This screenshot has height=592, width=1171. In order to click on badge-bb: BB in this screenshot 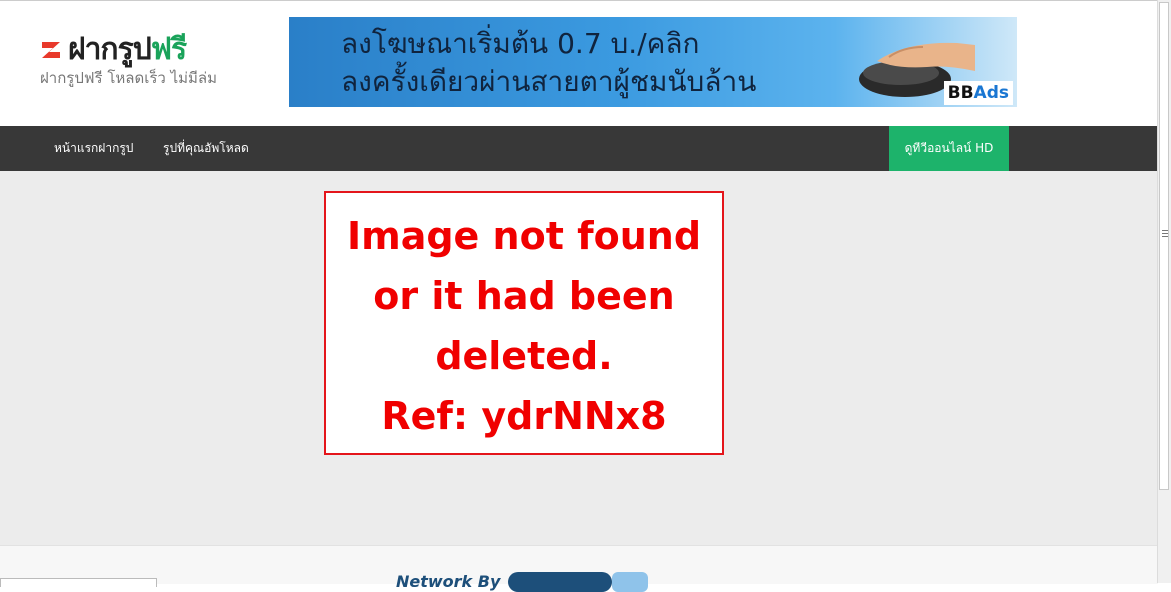, I will do `click(960, 93)`.